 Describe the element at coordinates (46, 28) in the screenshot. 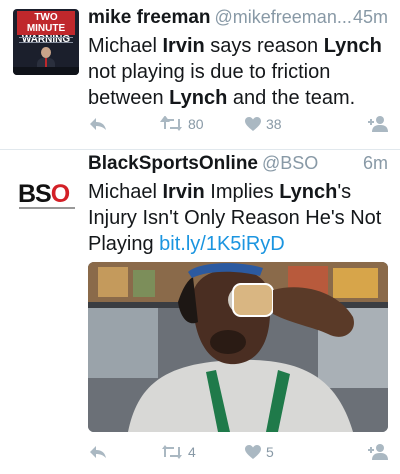

I see `avatar-banner-text: TWO MINUTE WARNING` at that location.